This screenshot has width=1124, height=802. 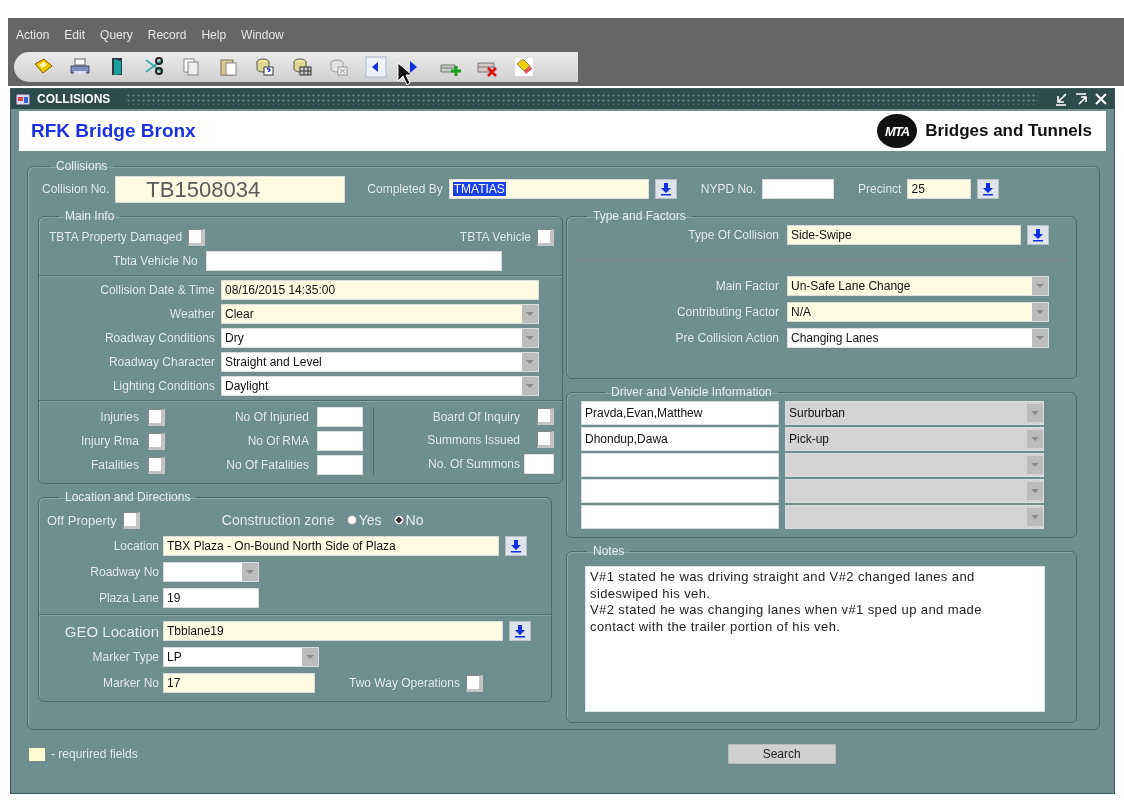 I want to click on menu-item: Query, so click(x=116, y=35).